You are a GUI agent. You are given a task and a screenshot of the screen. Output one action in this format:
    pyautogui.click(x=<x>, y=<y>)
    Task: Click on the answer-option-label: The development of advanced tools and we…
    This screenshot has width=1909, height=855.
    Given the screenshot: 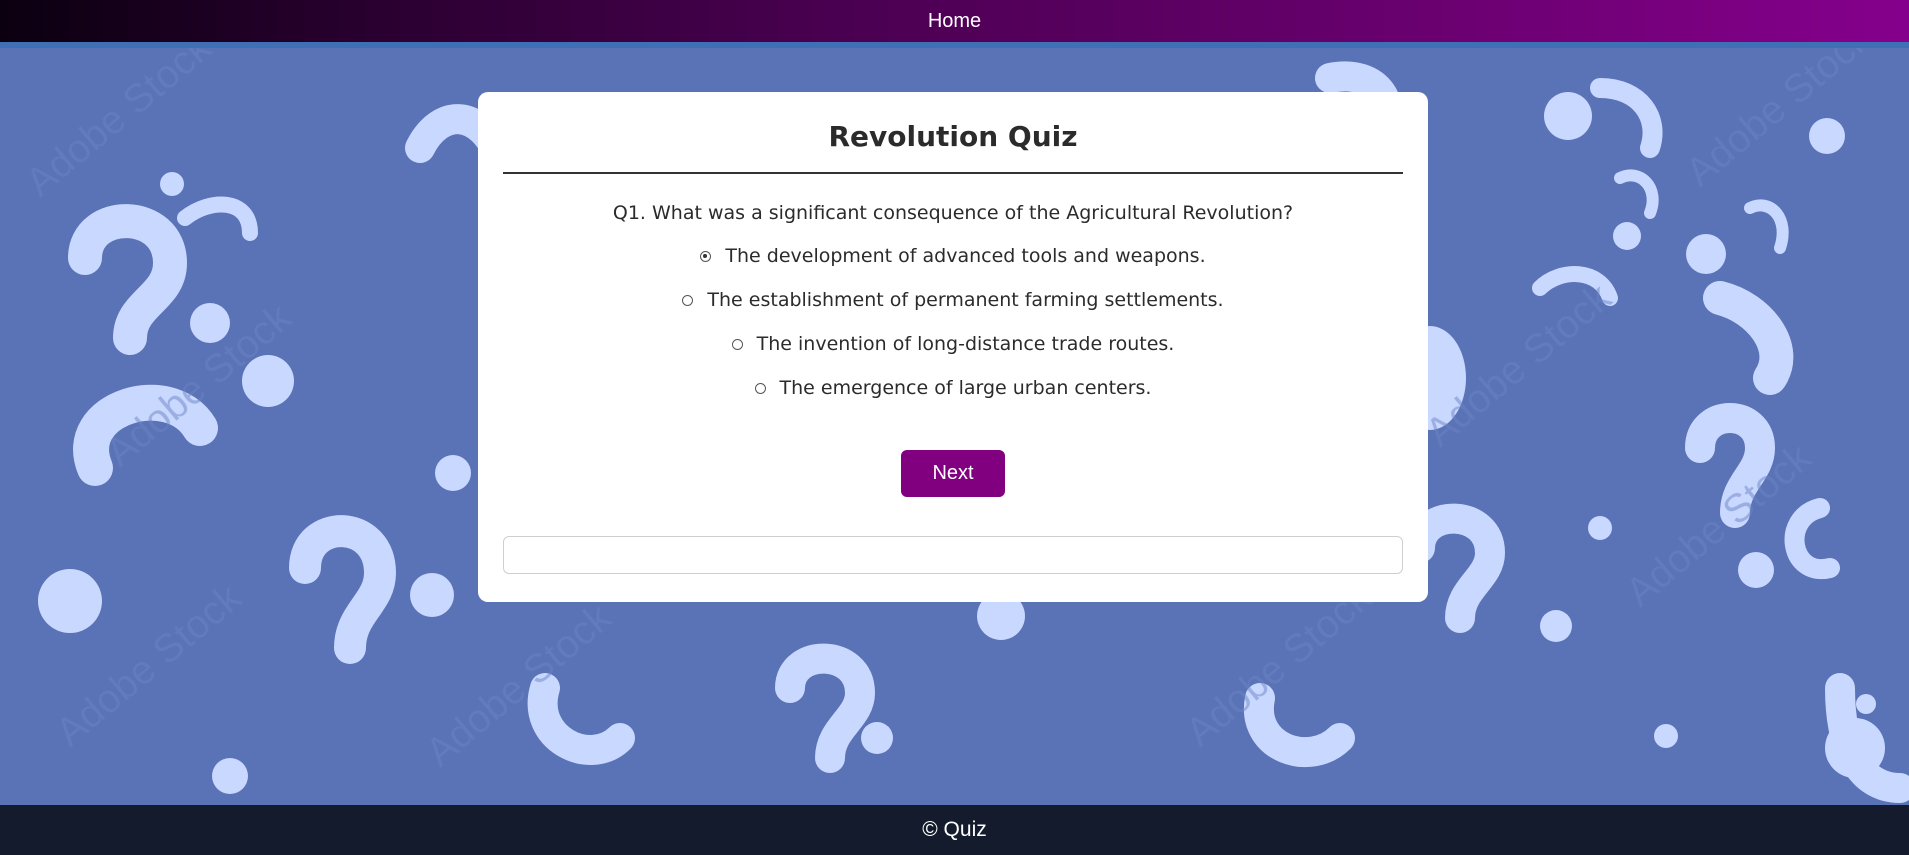 What is the action you would take?
    pyautogui.click(x=965, y=256)
    